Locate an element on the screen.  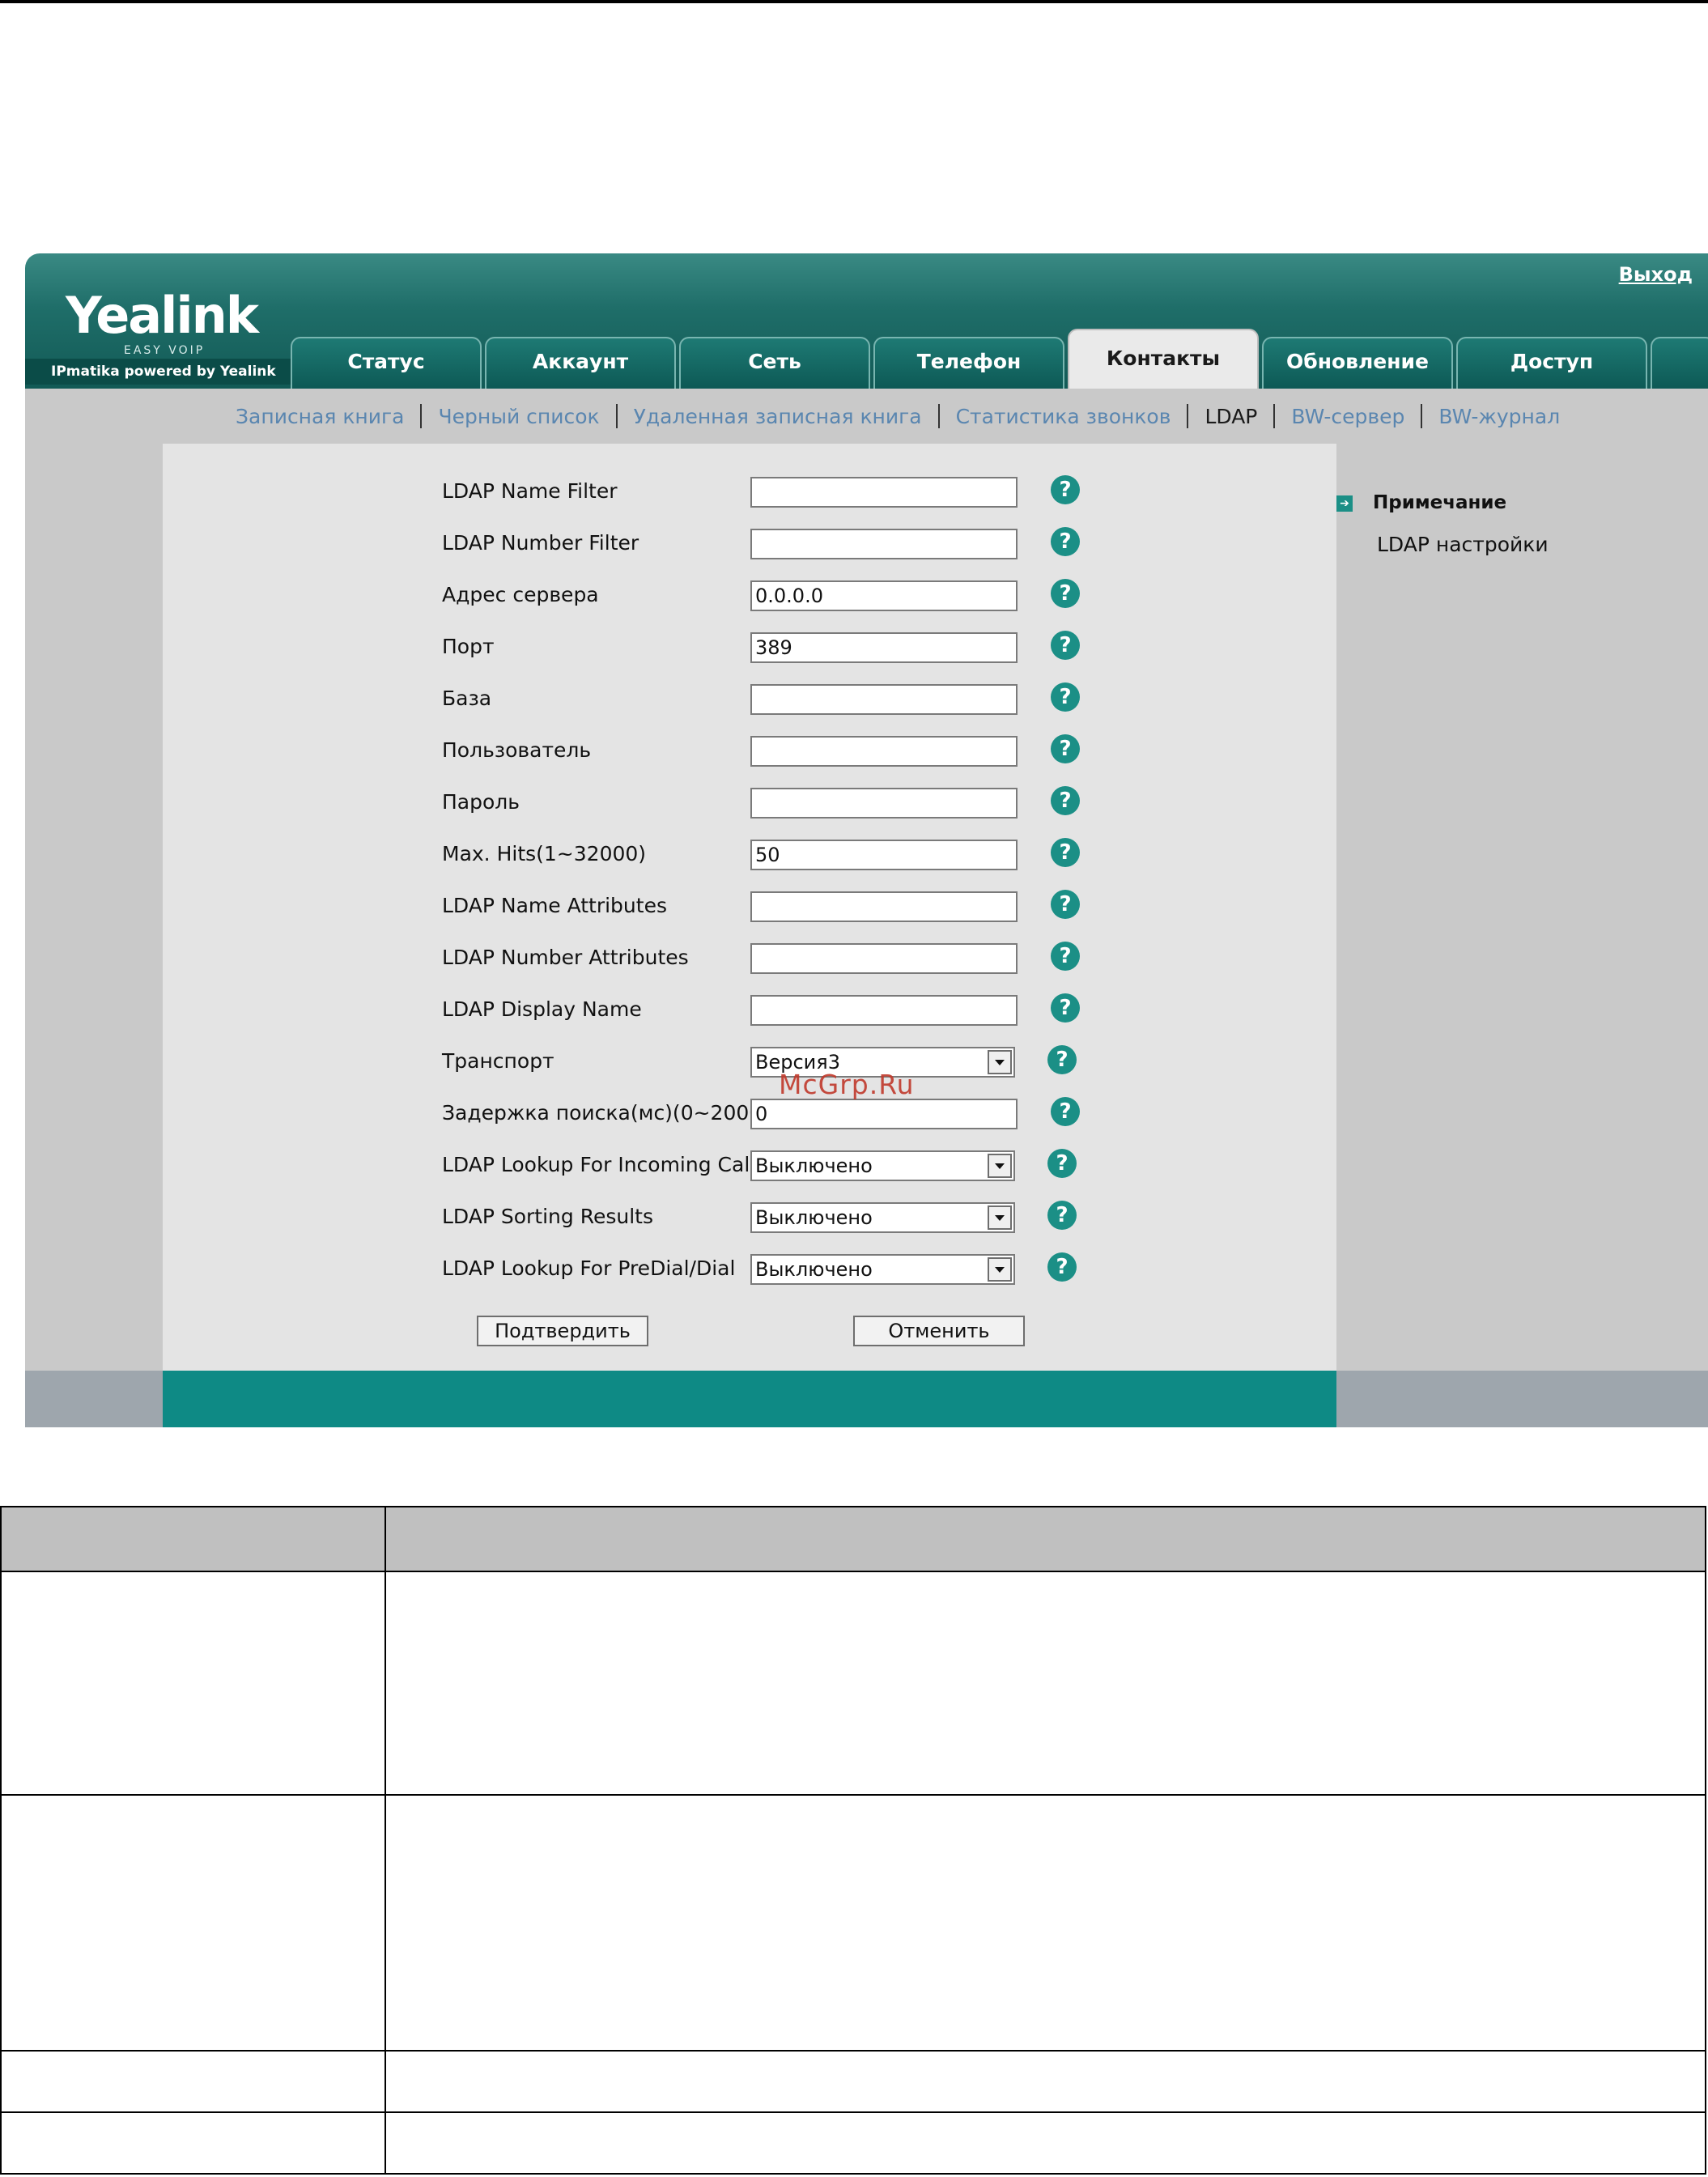
subnav-blacklist: Черный список is located at coordinates (518, 416).